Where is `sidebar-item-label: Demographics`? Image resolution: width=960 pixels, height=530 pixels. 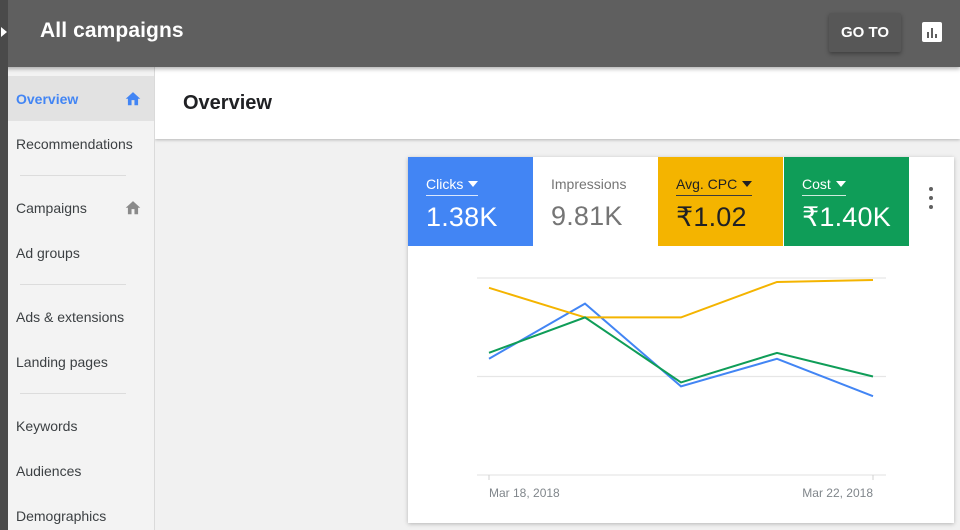 sidebar-item-label: Demographics is located at coordinates (61, 515).